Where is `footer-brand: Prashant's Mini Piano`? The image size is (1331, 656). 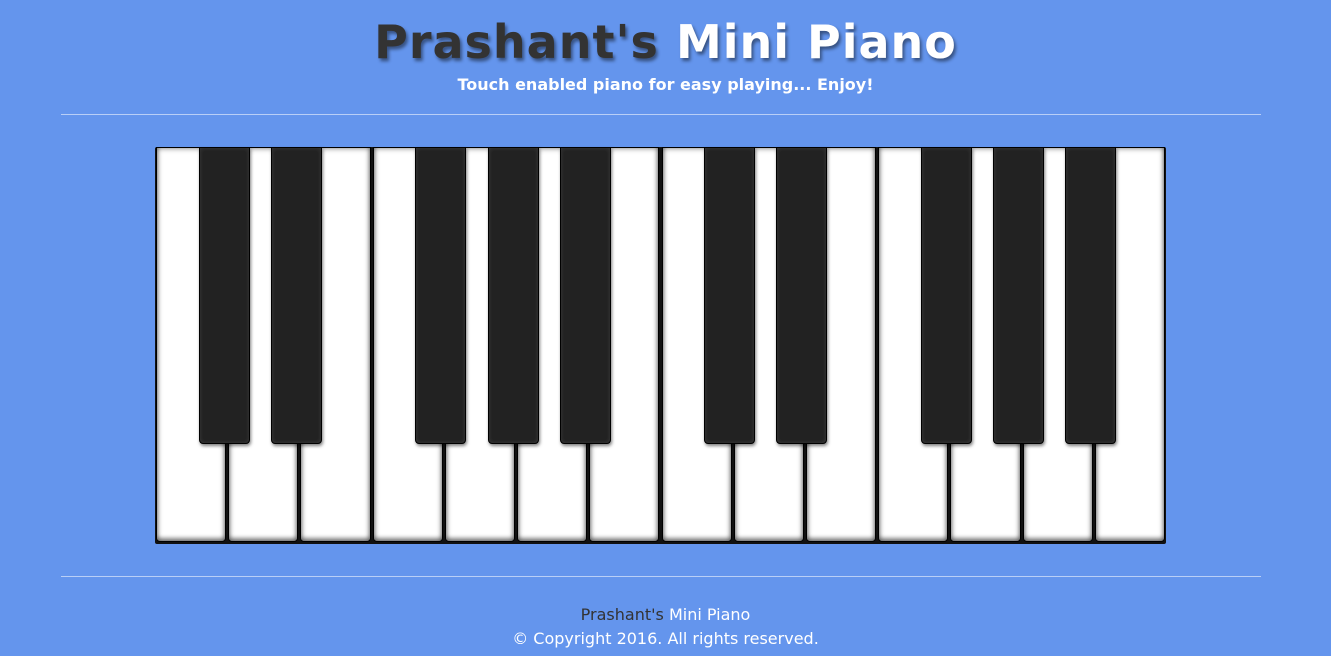 footer-brand: Prashant's Mini Piano is located at coordinates (665, 615).